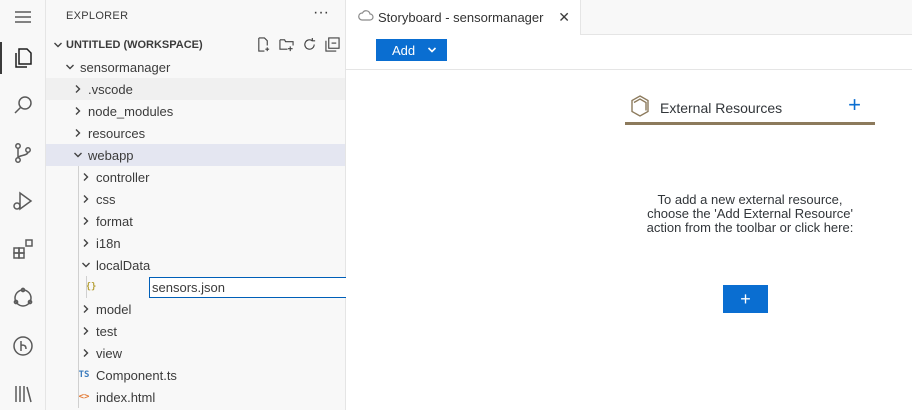 The height and width of the screenshot is (410, 912). What do you see at coordinates (123, 265) in the screenshot?
I see `tree-label: localData` at bounding box center [123, 265].